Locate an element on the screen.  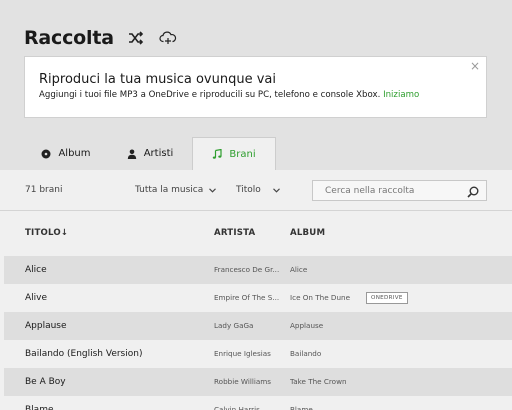
cloud-add-icon is located at coordinates (168, 38).